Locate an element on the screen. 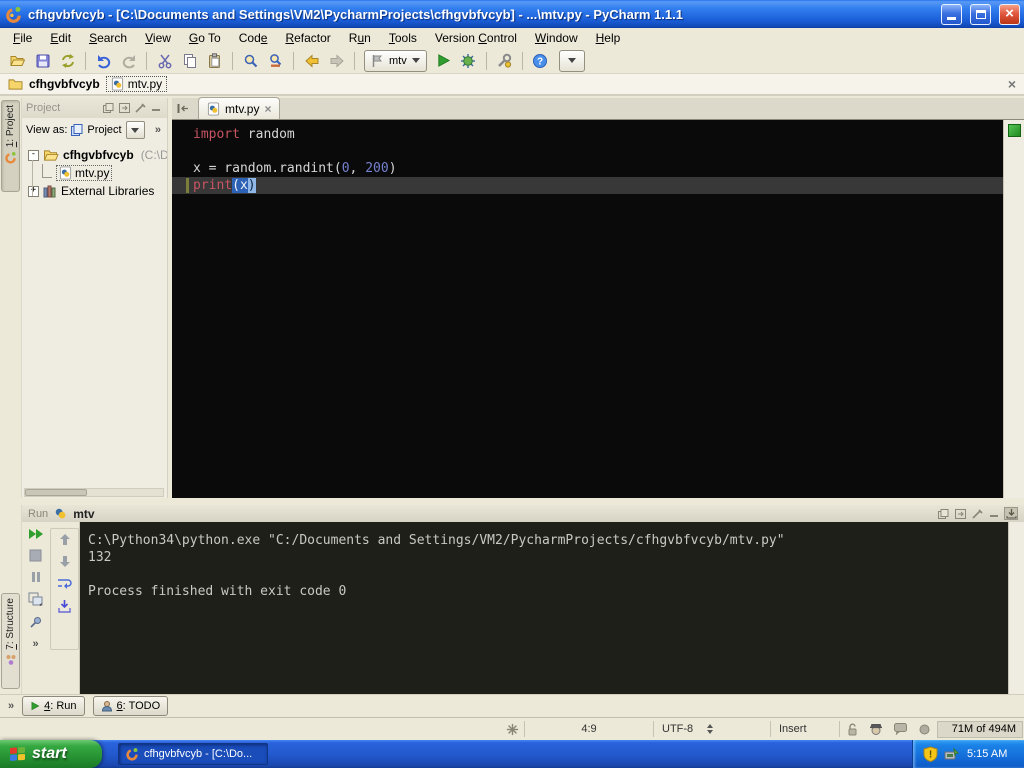 This screenshot has height=768, width=1024. tool-button-project: 1: Project is located at coordinates (10, 146).